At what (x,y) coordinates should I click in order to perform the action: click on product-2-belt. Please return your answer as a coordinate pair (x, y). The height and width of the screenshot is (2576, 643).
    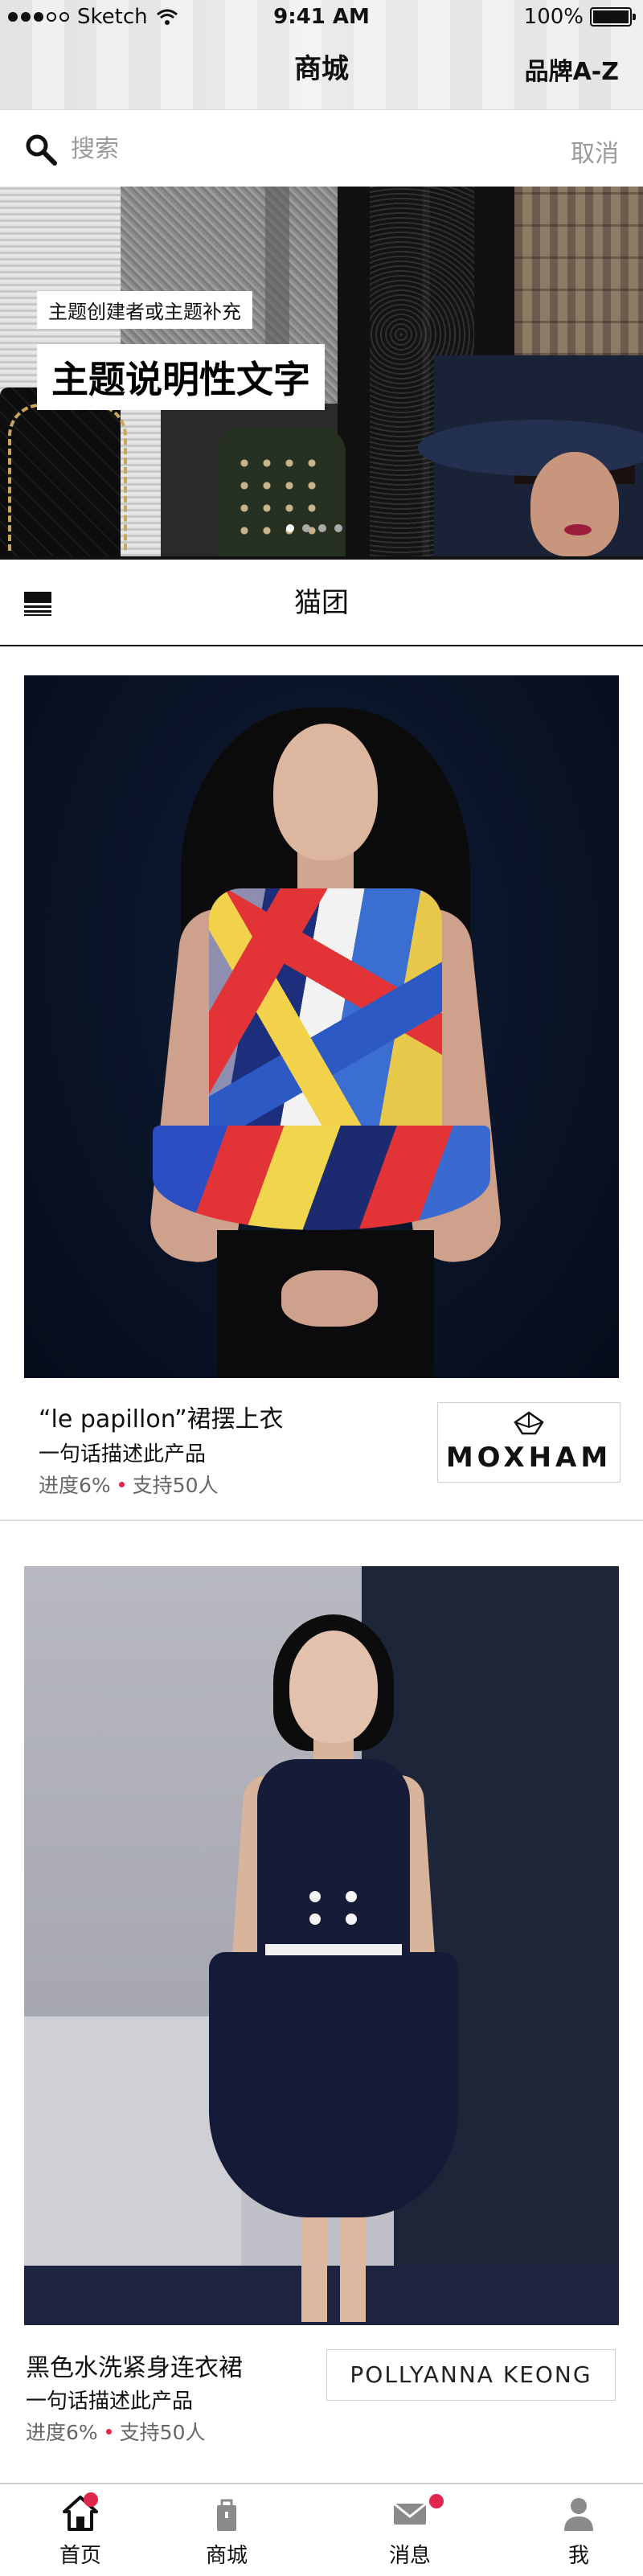
    Looking at the image, I should click on (333, 1950).